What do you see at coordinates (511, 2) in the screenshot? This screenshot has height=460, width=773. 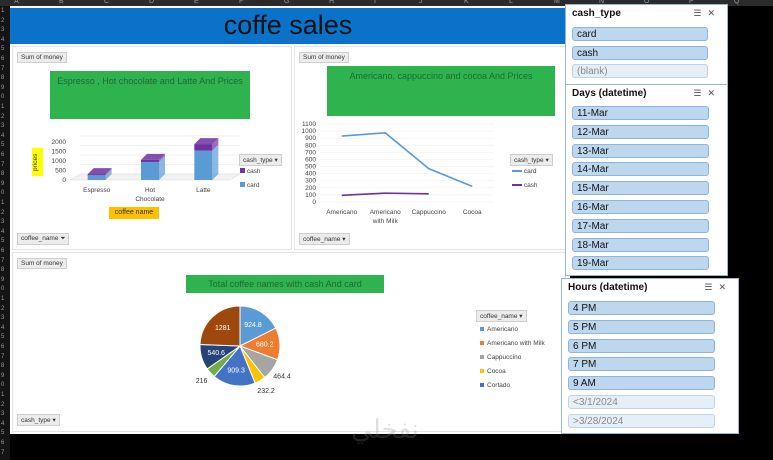 I see `column-letter: L` at bounding box center [511, 2].